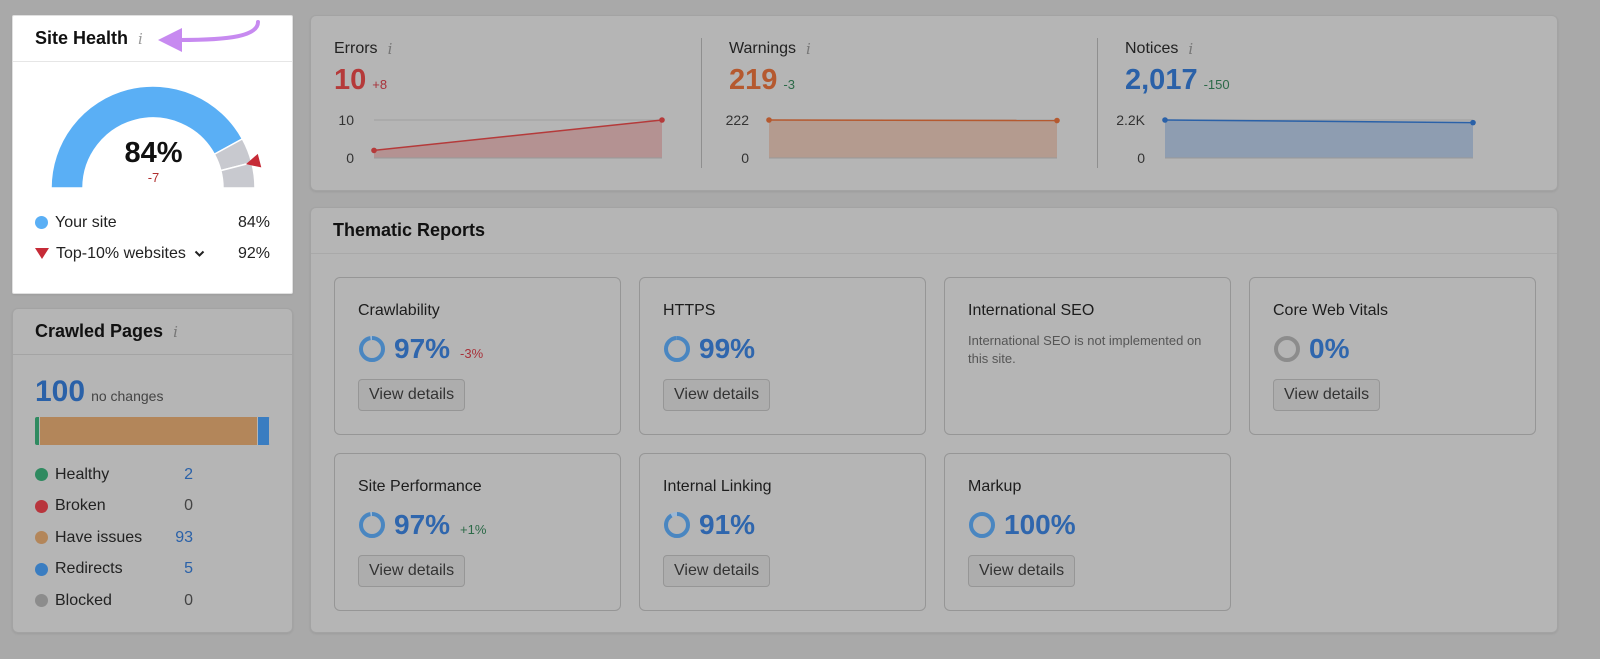  Describe the element at coordinates (1329, 348) in the screenshot. I see `report-score-value: 0%` at that location.